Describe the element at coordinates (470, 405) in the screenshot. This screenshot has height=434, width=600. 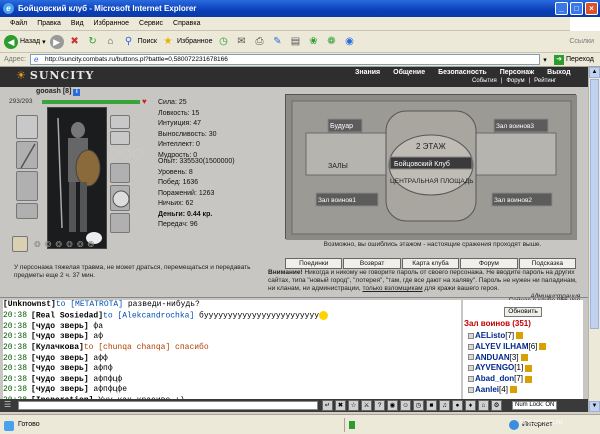
I see `gift-icon: ♦` at that location.